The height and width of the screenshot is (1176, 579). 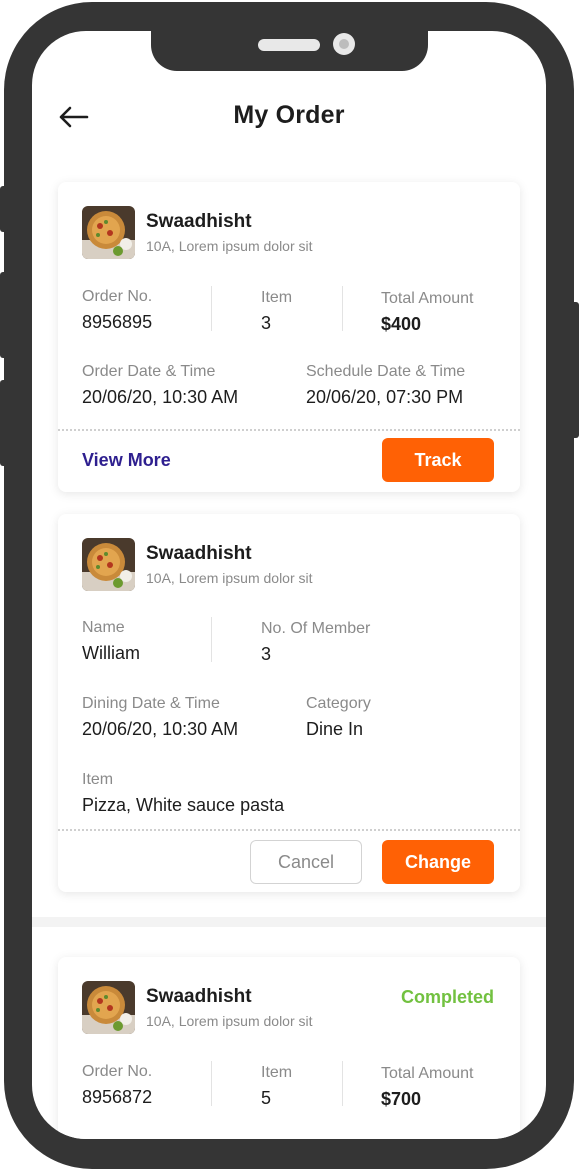 I want to click on phone-notch, so click(x=289, y=49).